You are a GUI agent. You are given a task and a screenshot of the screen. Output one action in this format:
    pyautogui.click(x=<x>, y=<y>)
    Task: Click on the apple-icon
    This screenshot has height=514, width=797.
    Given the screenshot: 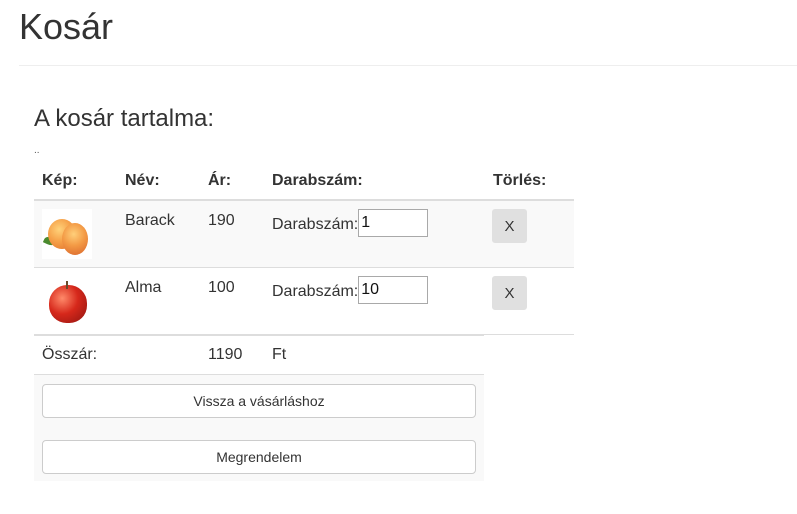 What is the action you would take?
    pyautogui.click(x=67, y=301)
    